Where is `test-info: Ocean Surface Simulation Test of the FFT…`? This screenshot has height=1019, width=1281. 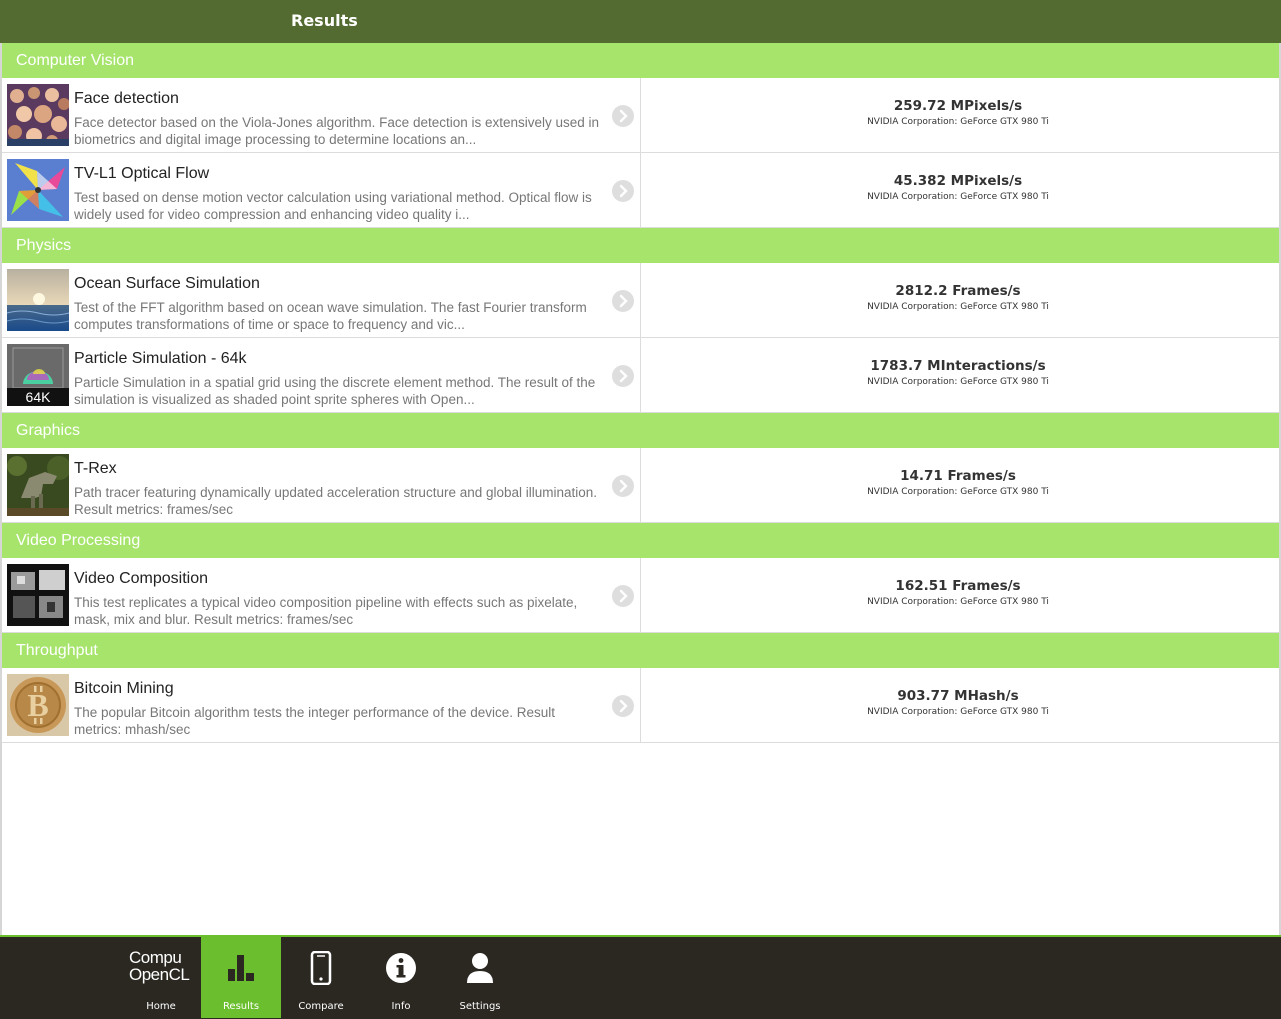 test-info: Ocean Surface Simulation Test of the FFT… is located at coordinates (321, 300).